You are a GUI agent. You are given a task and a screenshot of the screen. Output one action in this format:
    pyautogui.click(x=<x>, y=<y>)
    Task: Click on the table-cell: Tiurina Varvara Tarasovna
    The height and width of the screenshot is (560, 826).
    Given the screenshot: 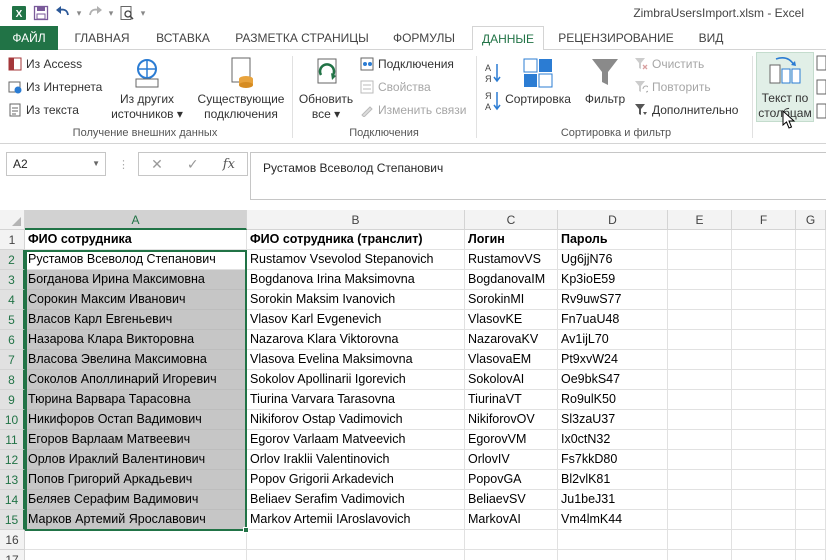 What is the action you would take?
    pyautogui.click(x=356, y=400)
    